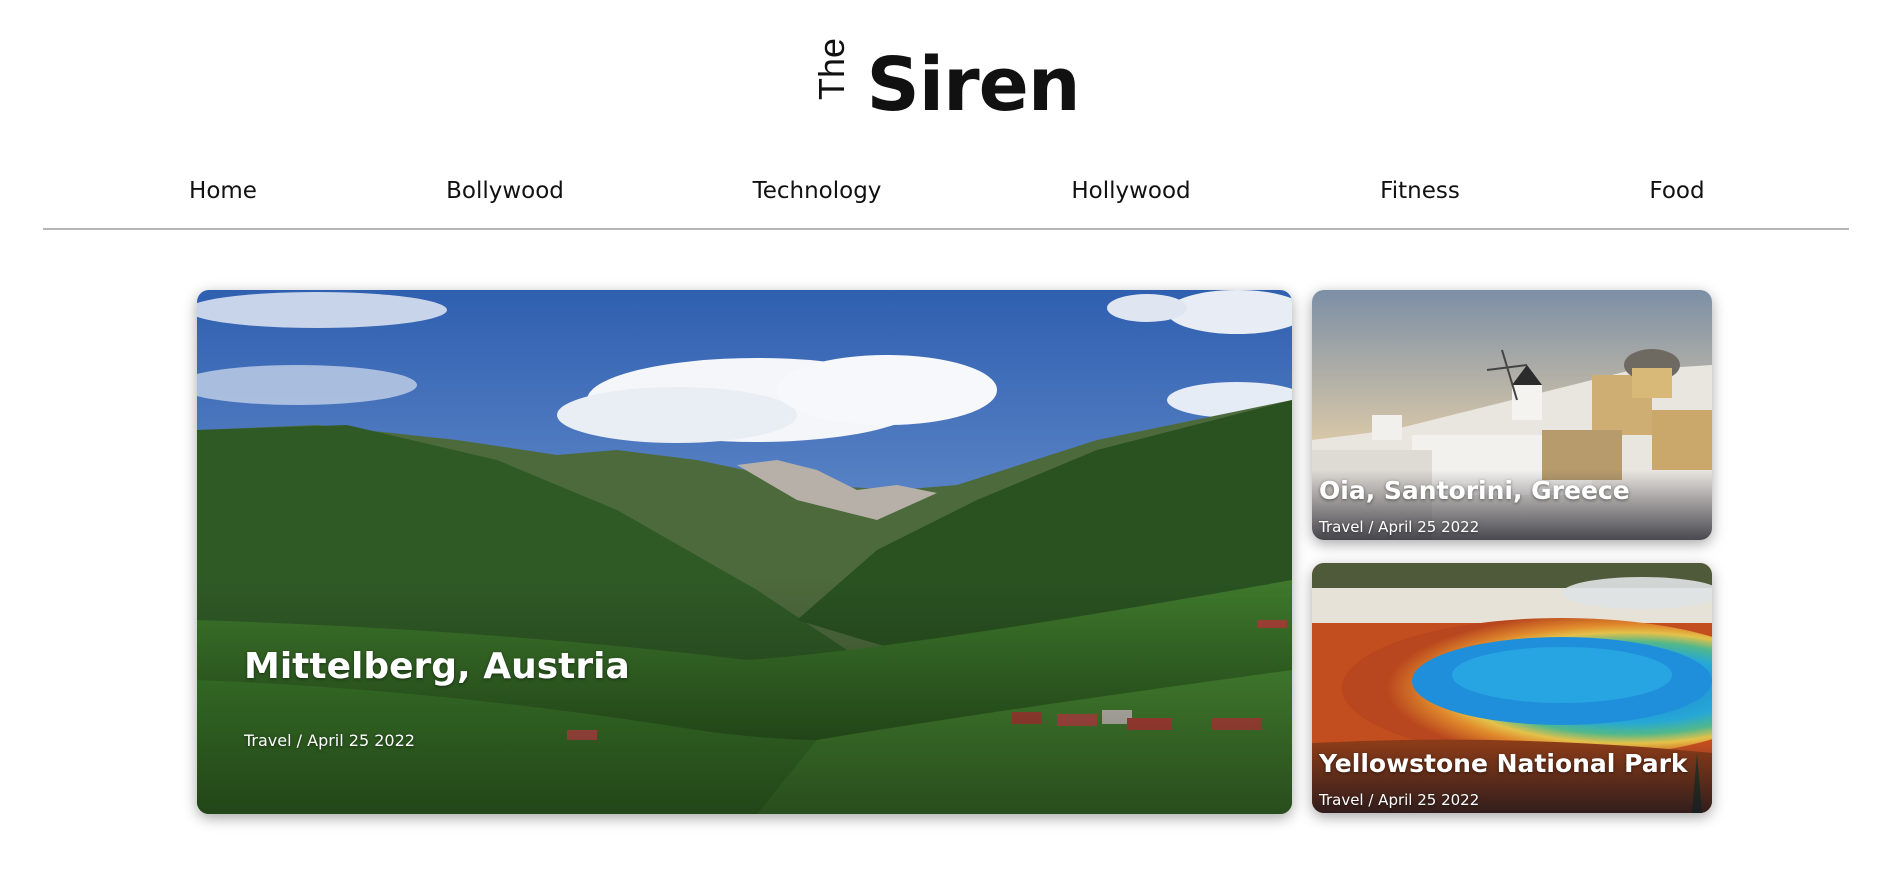 This screenshot has height=884, width=1892. What do you see at coordinates (1399, 800) in the screenshot?
I see `side-card-meta-2: Travel / April 25 2022` at bounding box center [1399, 800].